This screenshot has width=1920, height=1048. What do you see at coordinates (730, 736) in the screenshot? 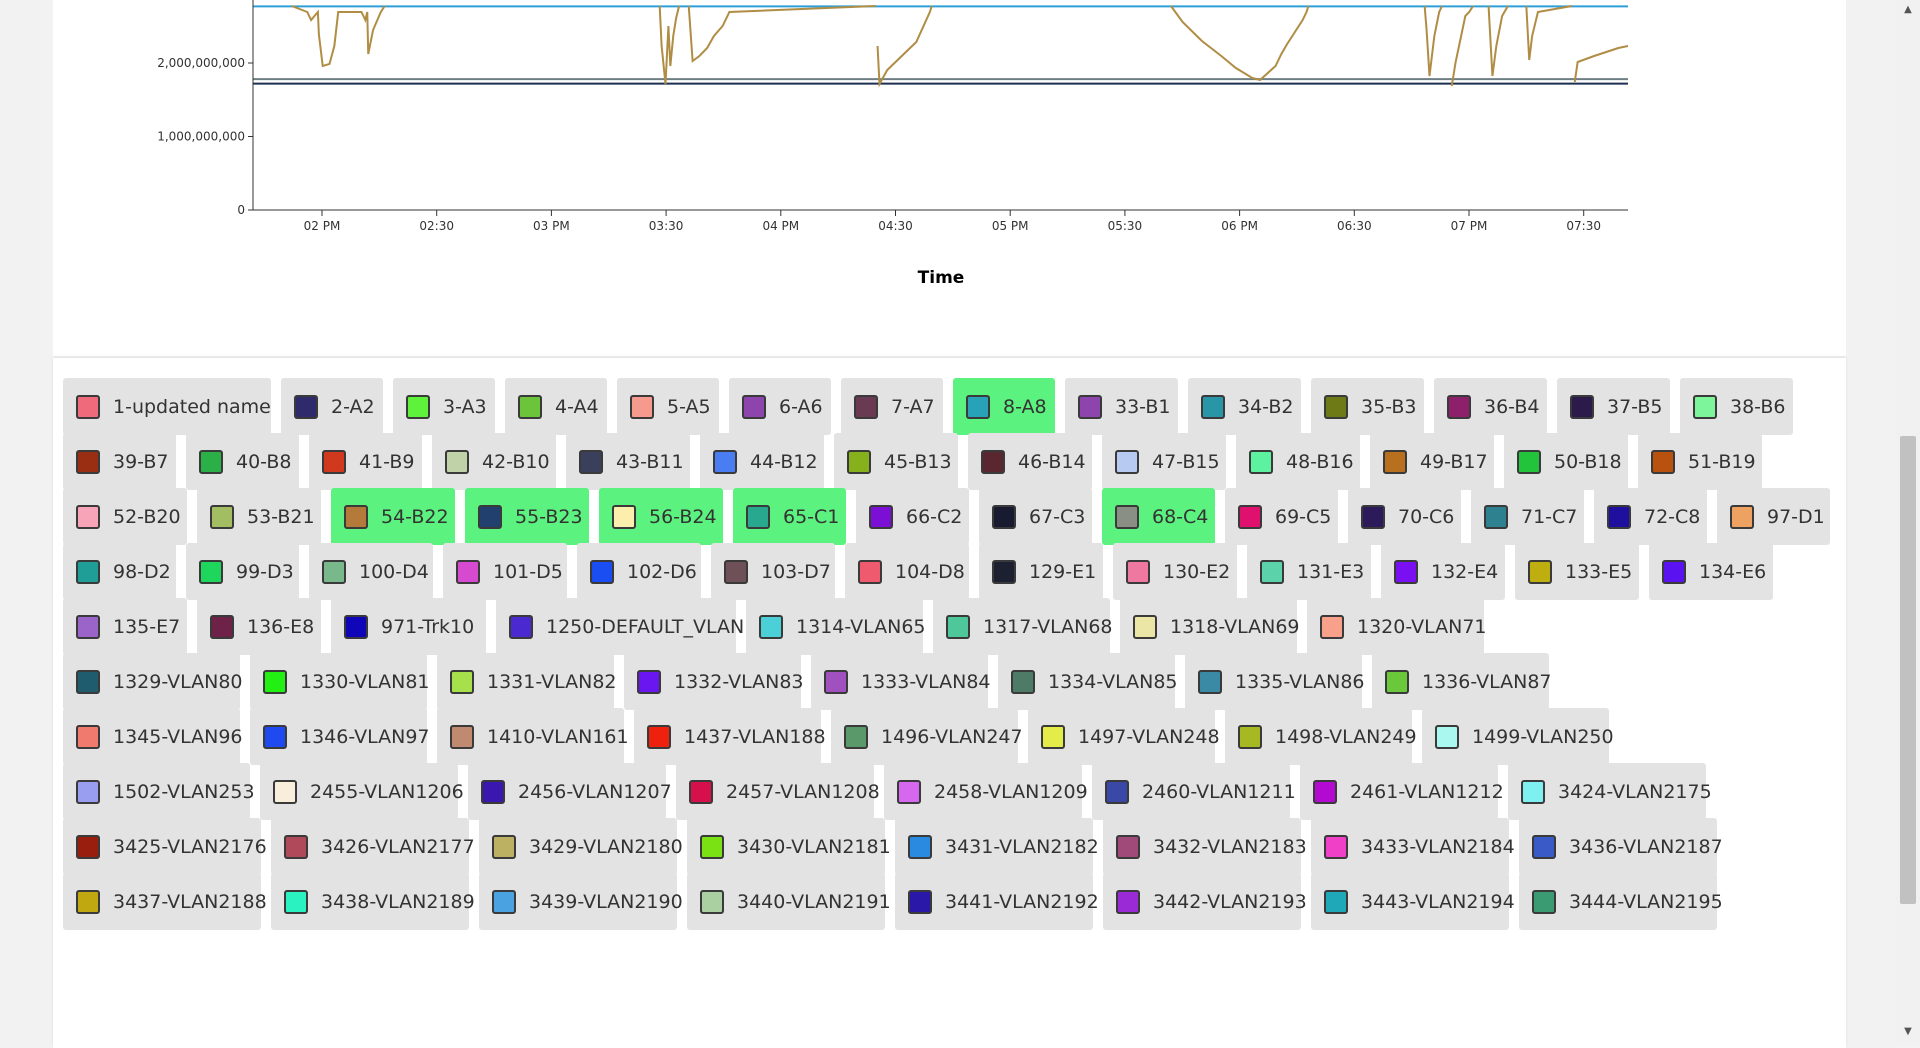
I see `legend-chip: 1437-VLAN188` at bounding box center [730, 736].